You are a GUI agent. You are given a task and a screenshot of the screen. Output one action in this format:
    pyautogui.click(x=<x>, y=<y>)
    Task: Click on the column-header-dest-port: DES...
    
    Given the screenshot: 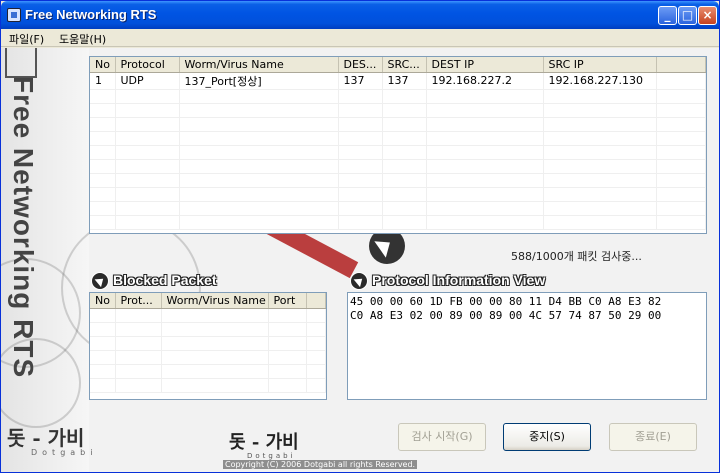 What is the action you would take?
    pyautogui.click(x=360, y=65)
    